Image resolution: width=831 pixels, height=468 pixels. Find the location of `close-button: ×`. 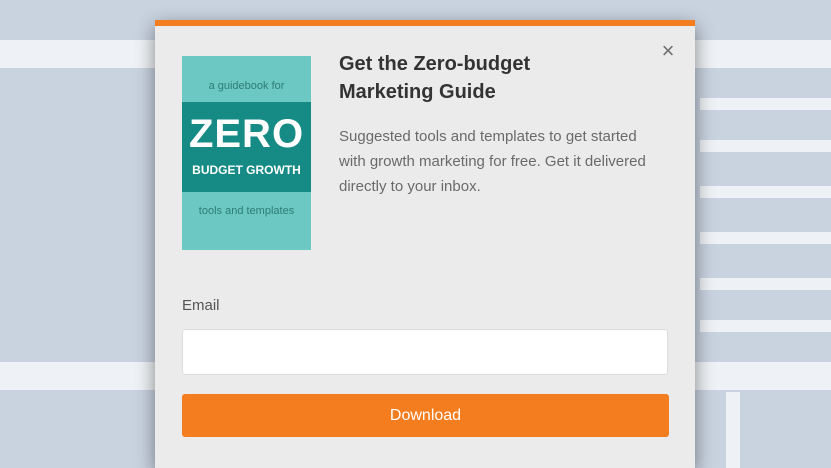

close-button: × is located at coordinates (668, 51).